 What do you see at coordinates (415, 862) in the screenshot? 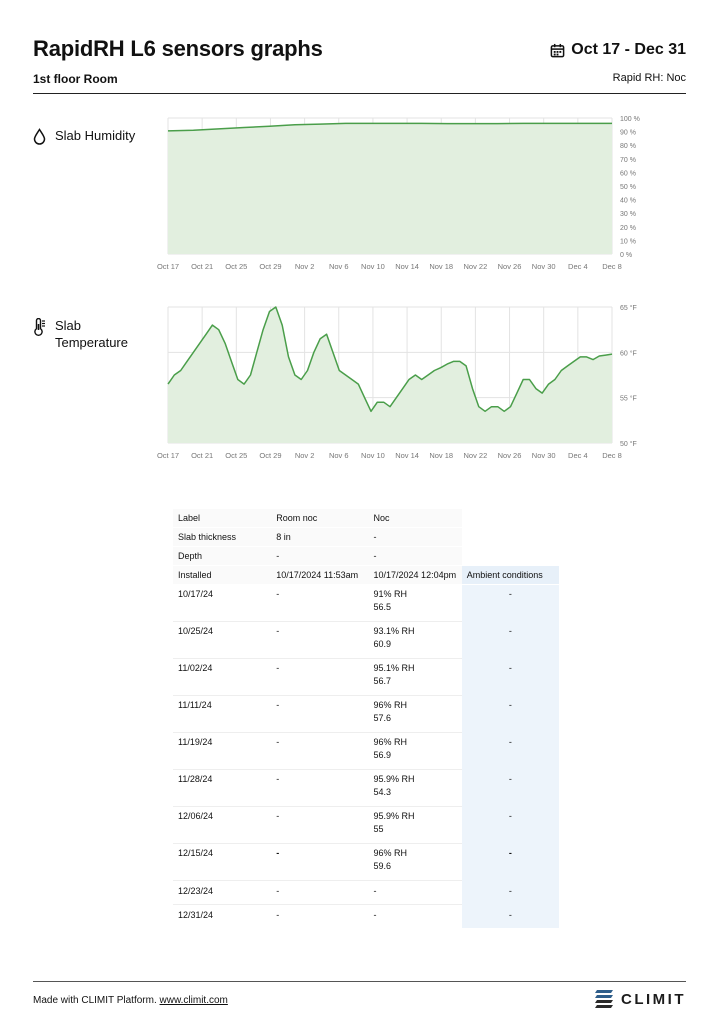
I see `row-noc: 96% RH 59.6` at bounding box center [415, 862].